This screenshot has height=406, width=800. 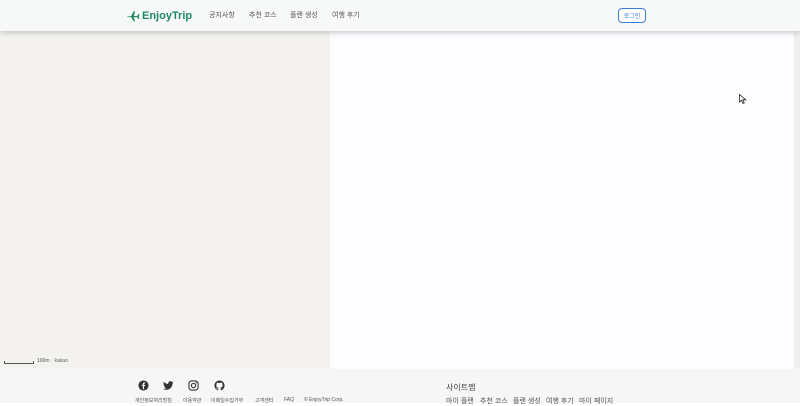 What do you see at coordinates (289, 400) in the screenshot?
I see `footer-link-faq: FAQ` at bounding box center [289, 400].